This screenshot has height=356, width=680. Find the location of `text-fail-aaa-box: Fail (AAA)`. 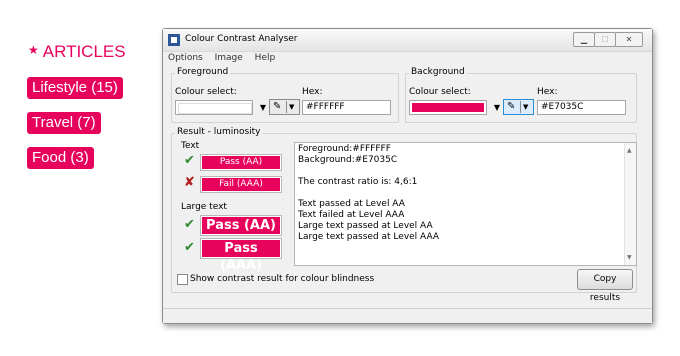

text-fail-aaa-box: Fail (AAA) is located at coordinates (241, 184).